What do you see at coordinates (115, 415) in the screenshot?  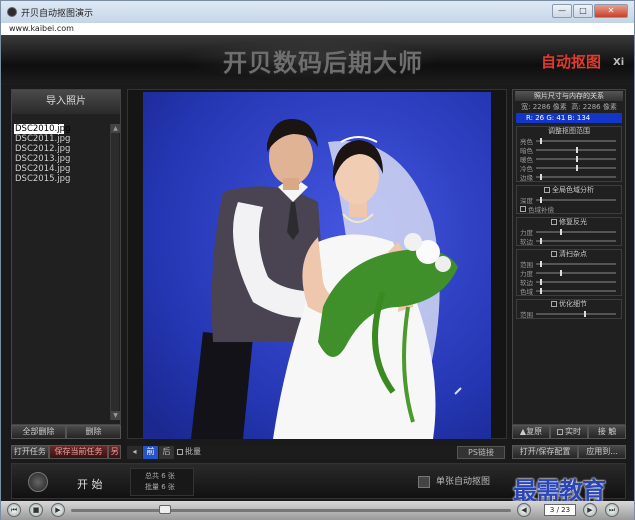 I see `scroll-down-icon: ▼` at bounding box center [115, 415].